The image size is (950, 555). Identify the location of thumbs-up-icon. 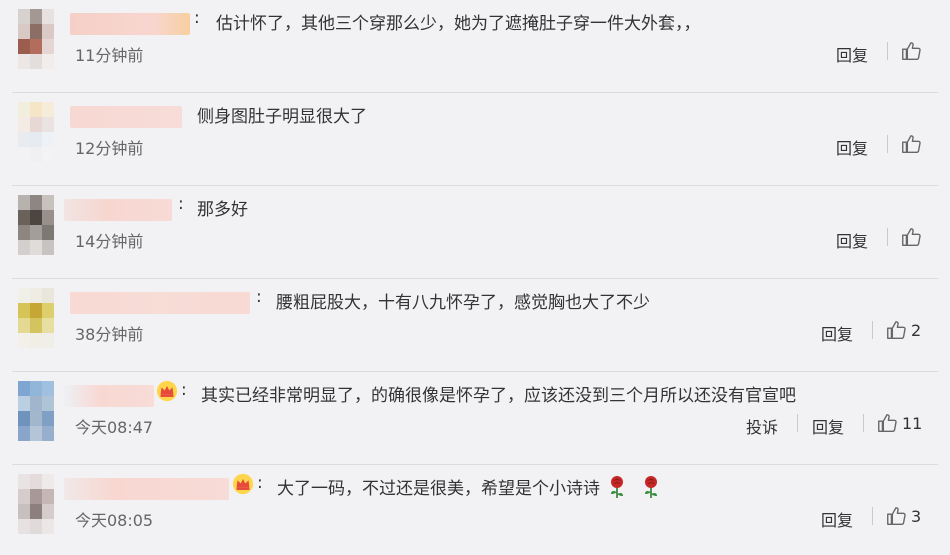
(887, 423).